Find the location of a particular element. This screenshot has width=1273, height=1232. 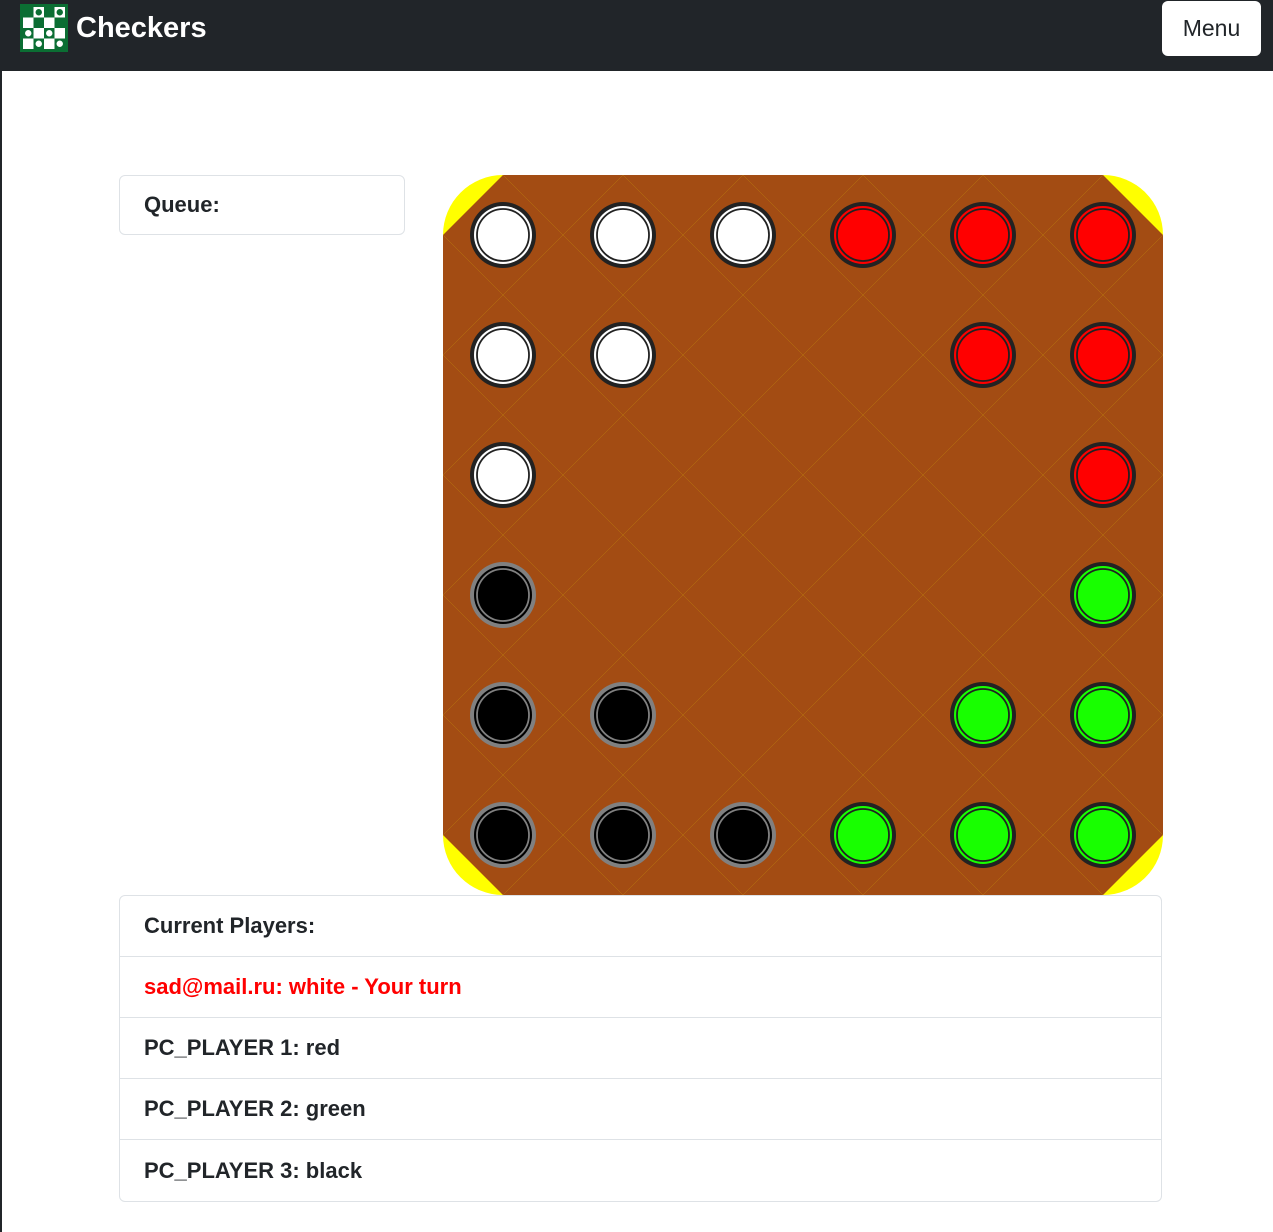

player-entry: PC_PLAYER 1: red is located at coordinates (640, 1048).